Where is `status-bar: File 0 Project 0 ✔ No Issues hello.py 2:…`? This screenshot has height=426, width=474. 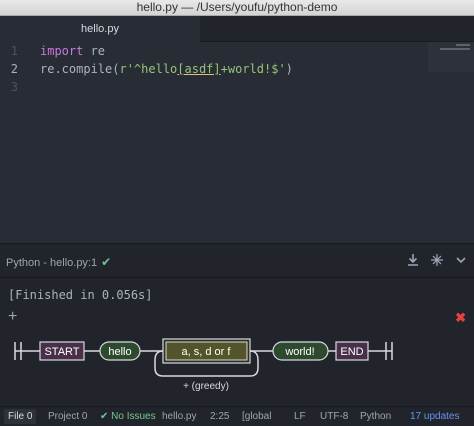
status-bar: File 0 Project 0 ✔ No Issues hello.py 2:… is located at coordinates (237, 416).